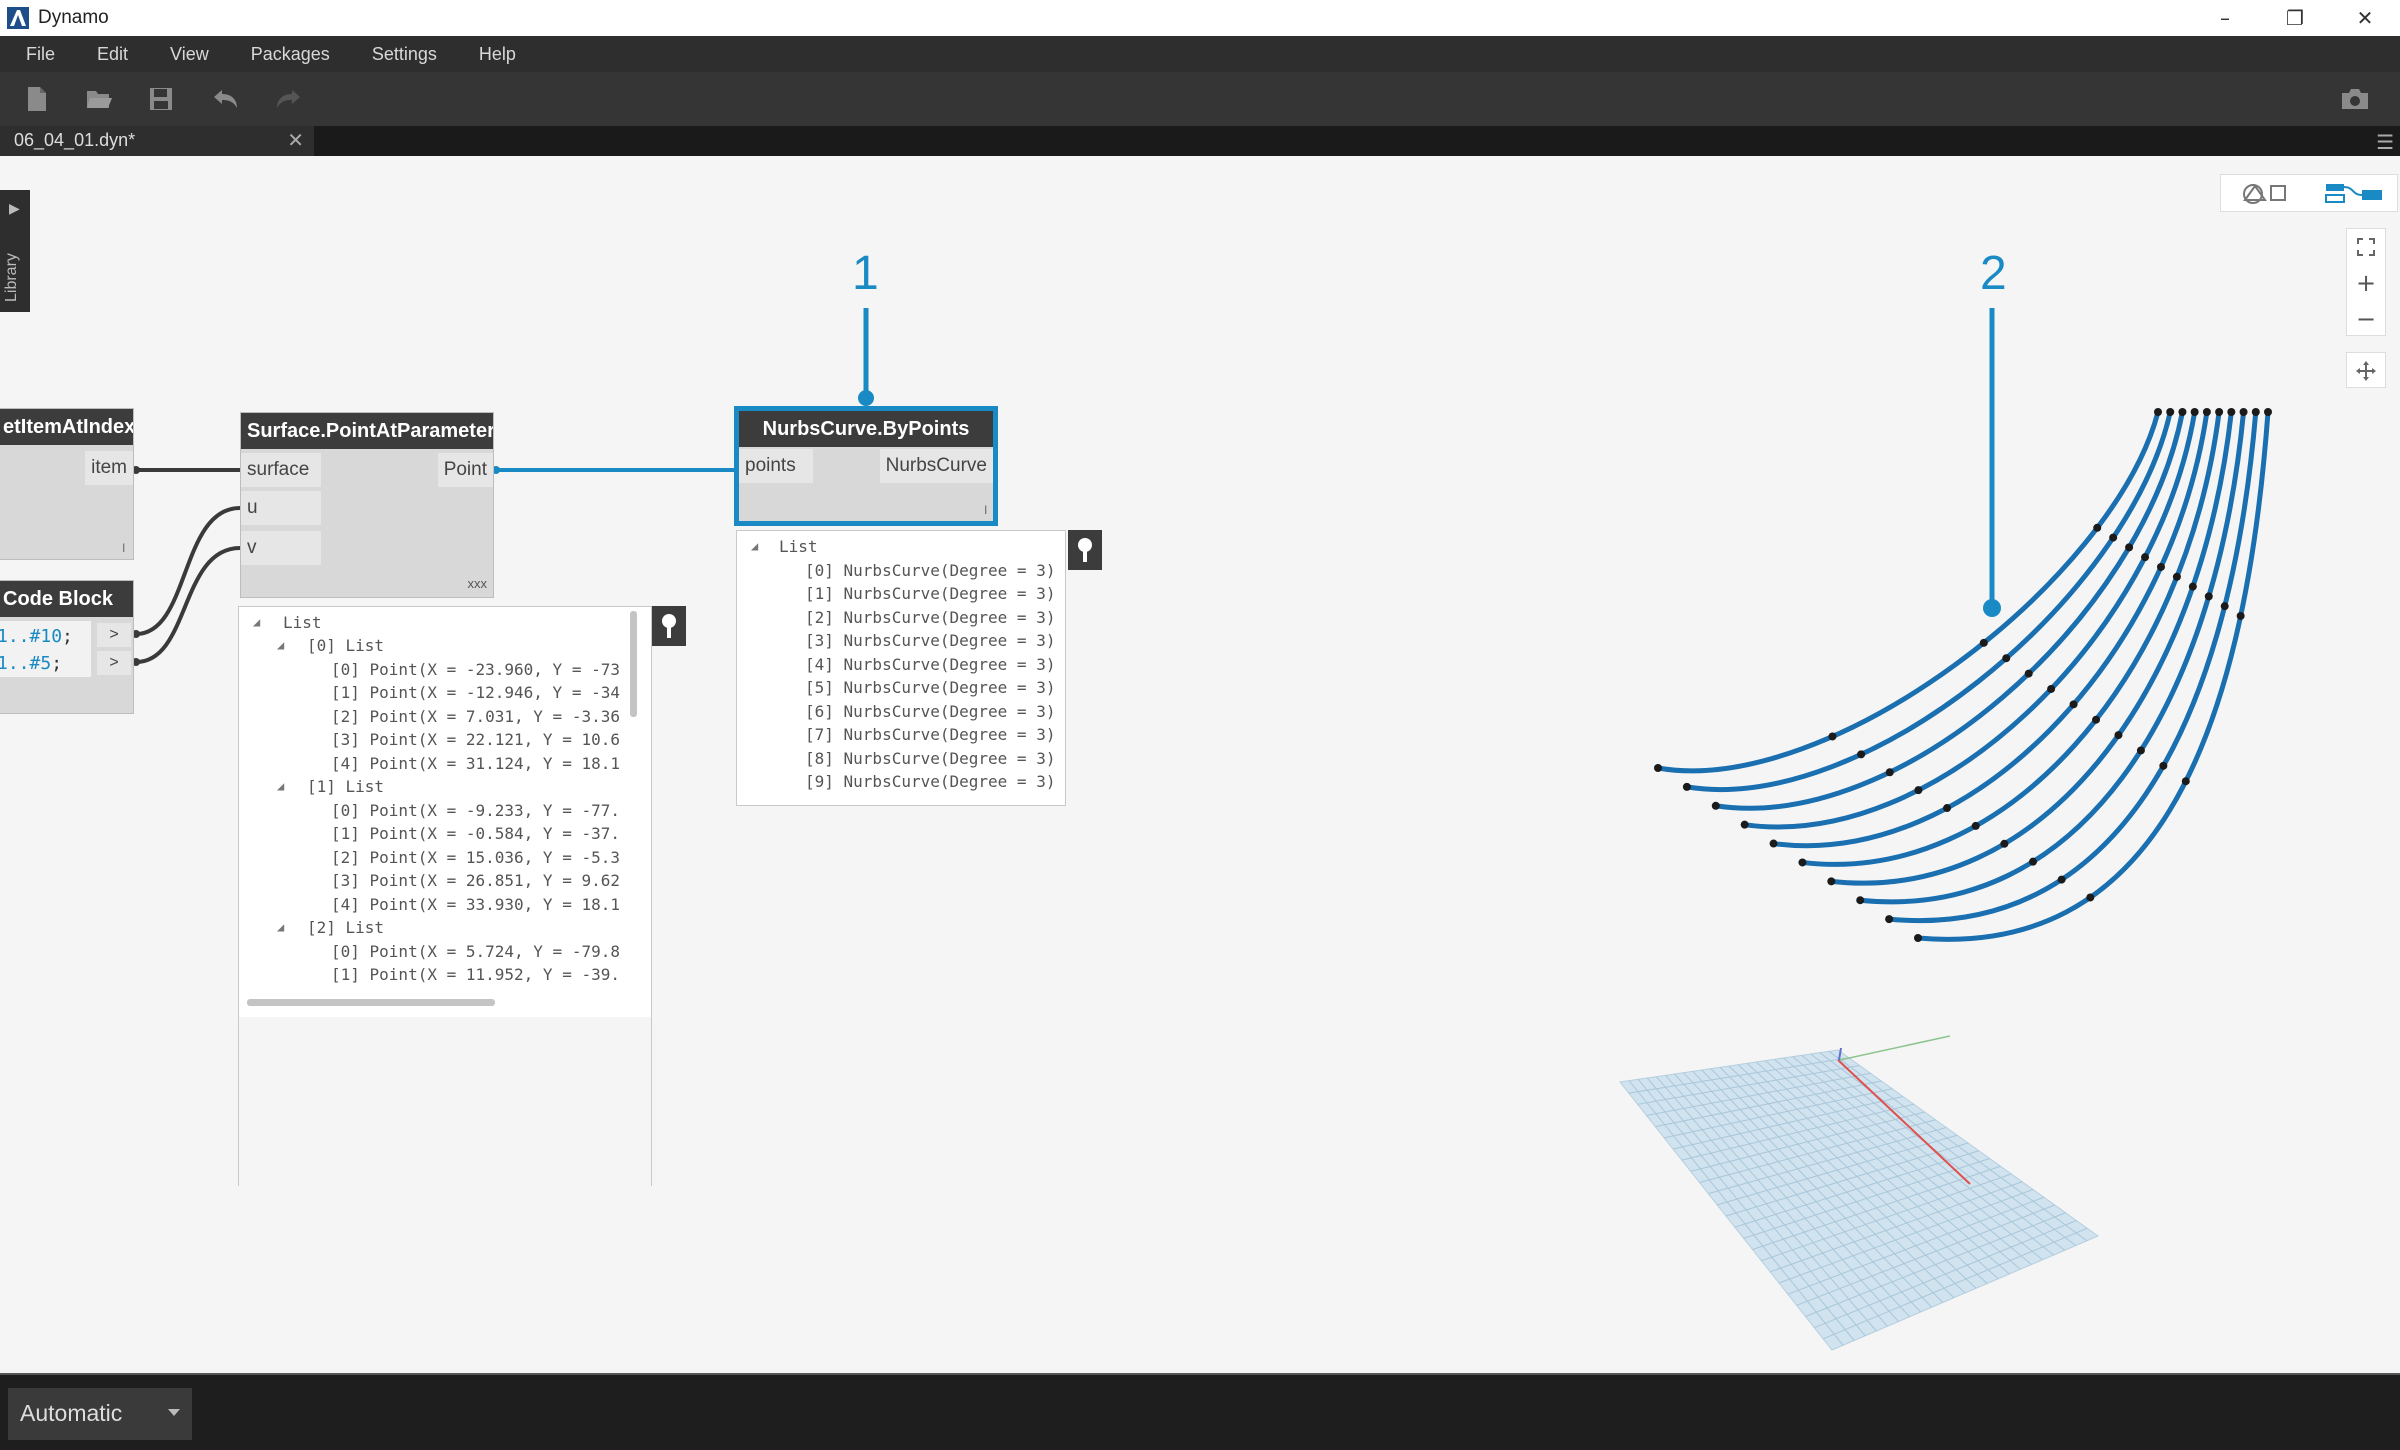 The height and width of the screenshot is (1450, 2400). What do you see at coordinates (633, 664) in the screenshot?
I see `vertical-scrollbar` at bounding box center [633, 664].